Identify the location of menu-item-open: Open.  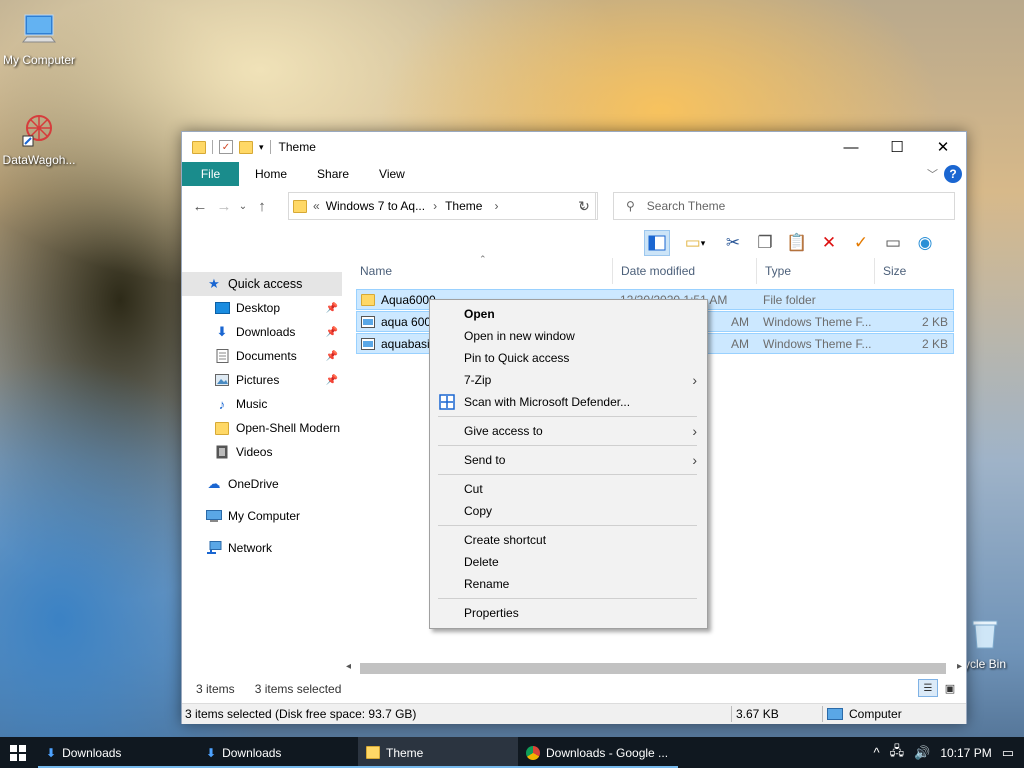
(568, 314).